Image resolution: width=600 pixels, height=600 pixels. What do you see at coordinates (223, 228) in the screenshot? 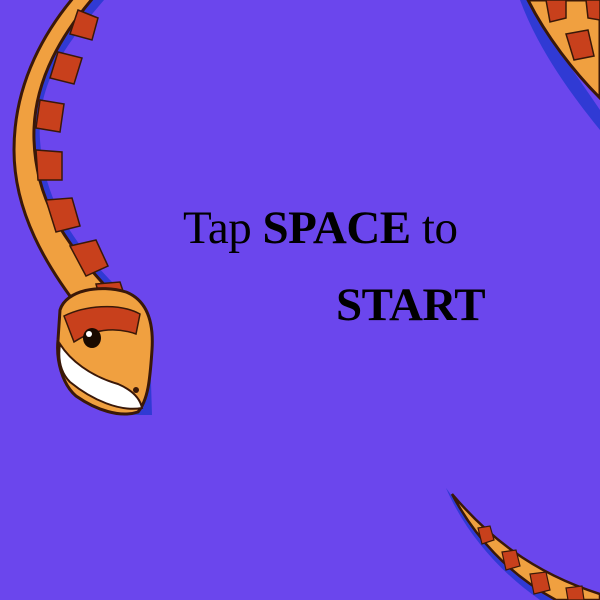
I see `prompt-tap-text: Tap` at bounding box center [223, 228].